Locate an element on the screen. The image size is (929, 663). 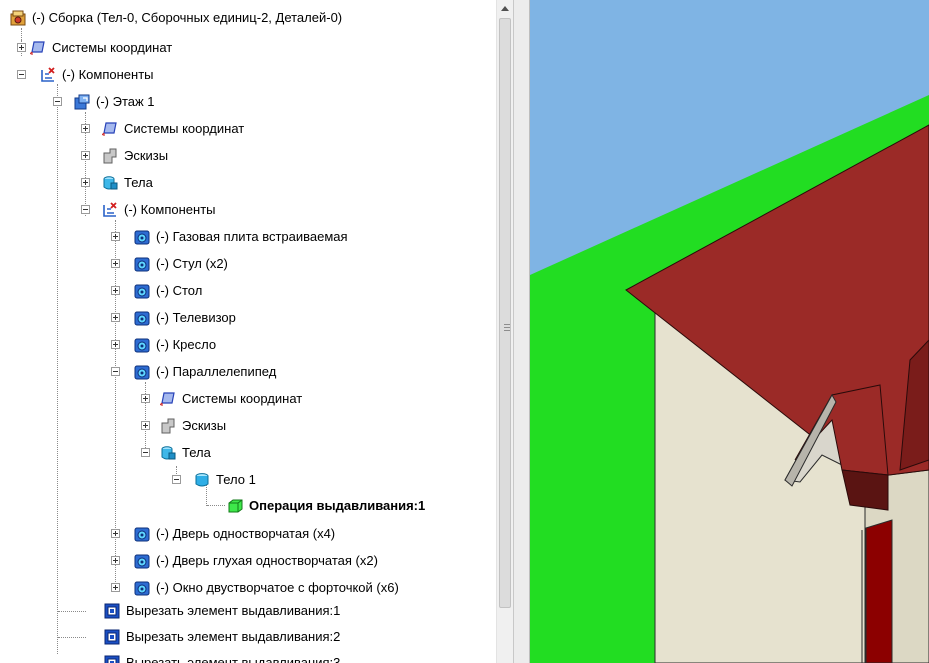
tree-node-floor-1: (-) Этаж 1 is located at coordinates (114, 102).